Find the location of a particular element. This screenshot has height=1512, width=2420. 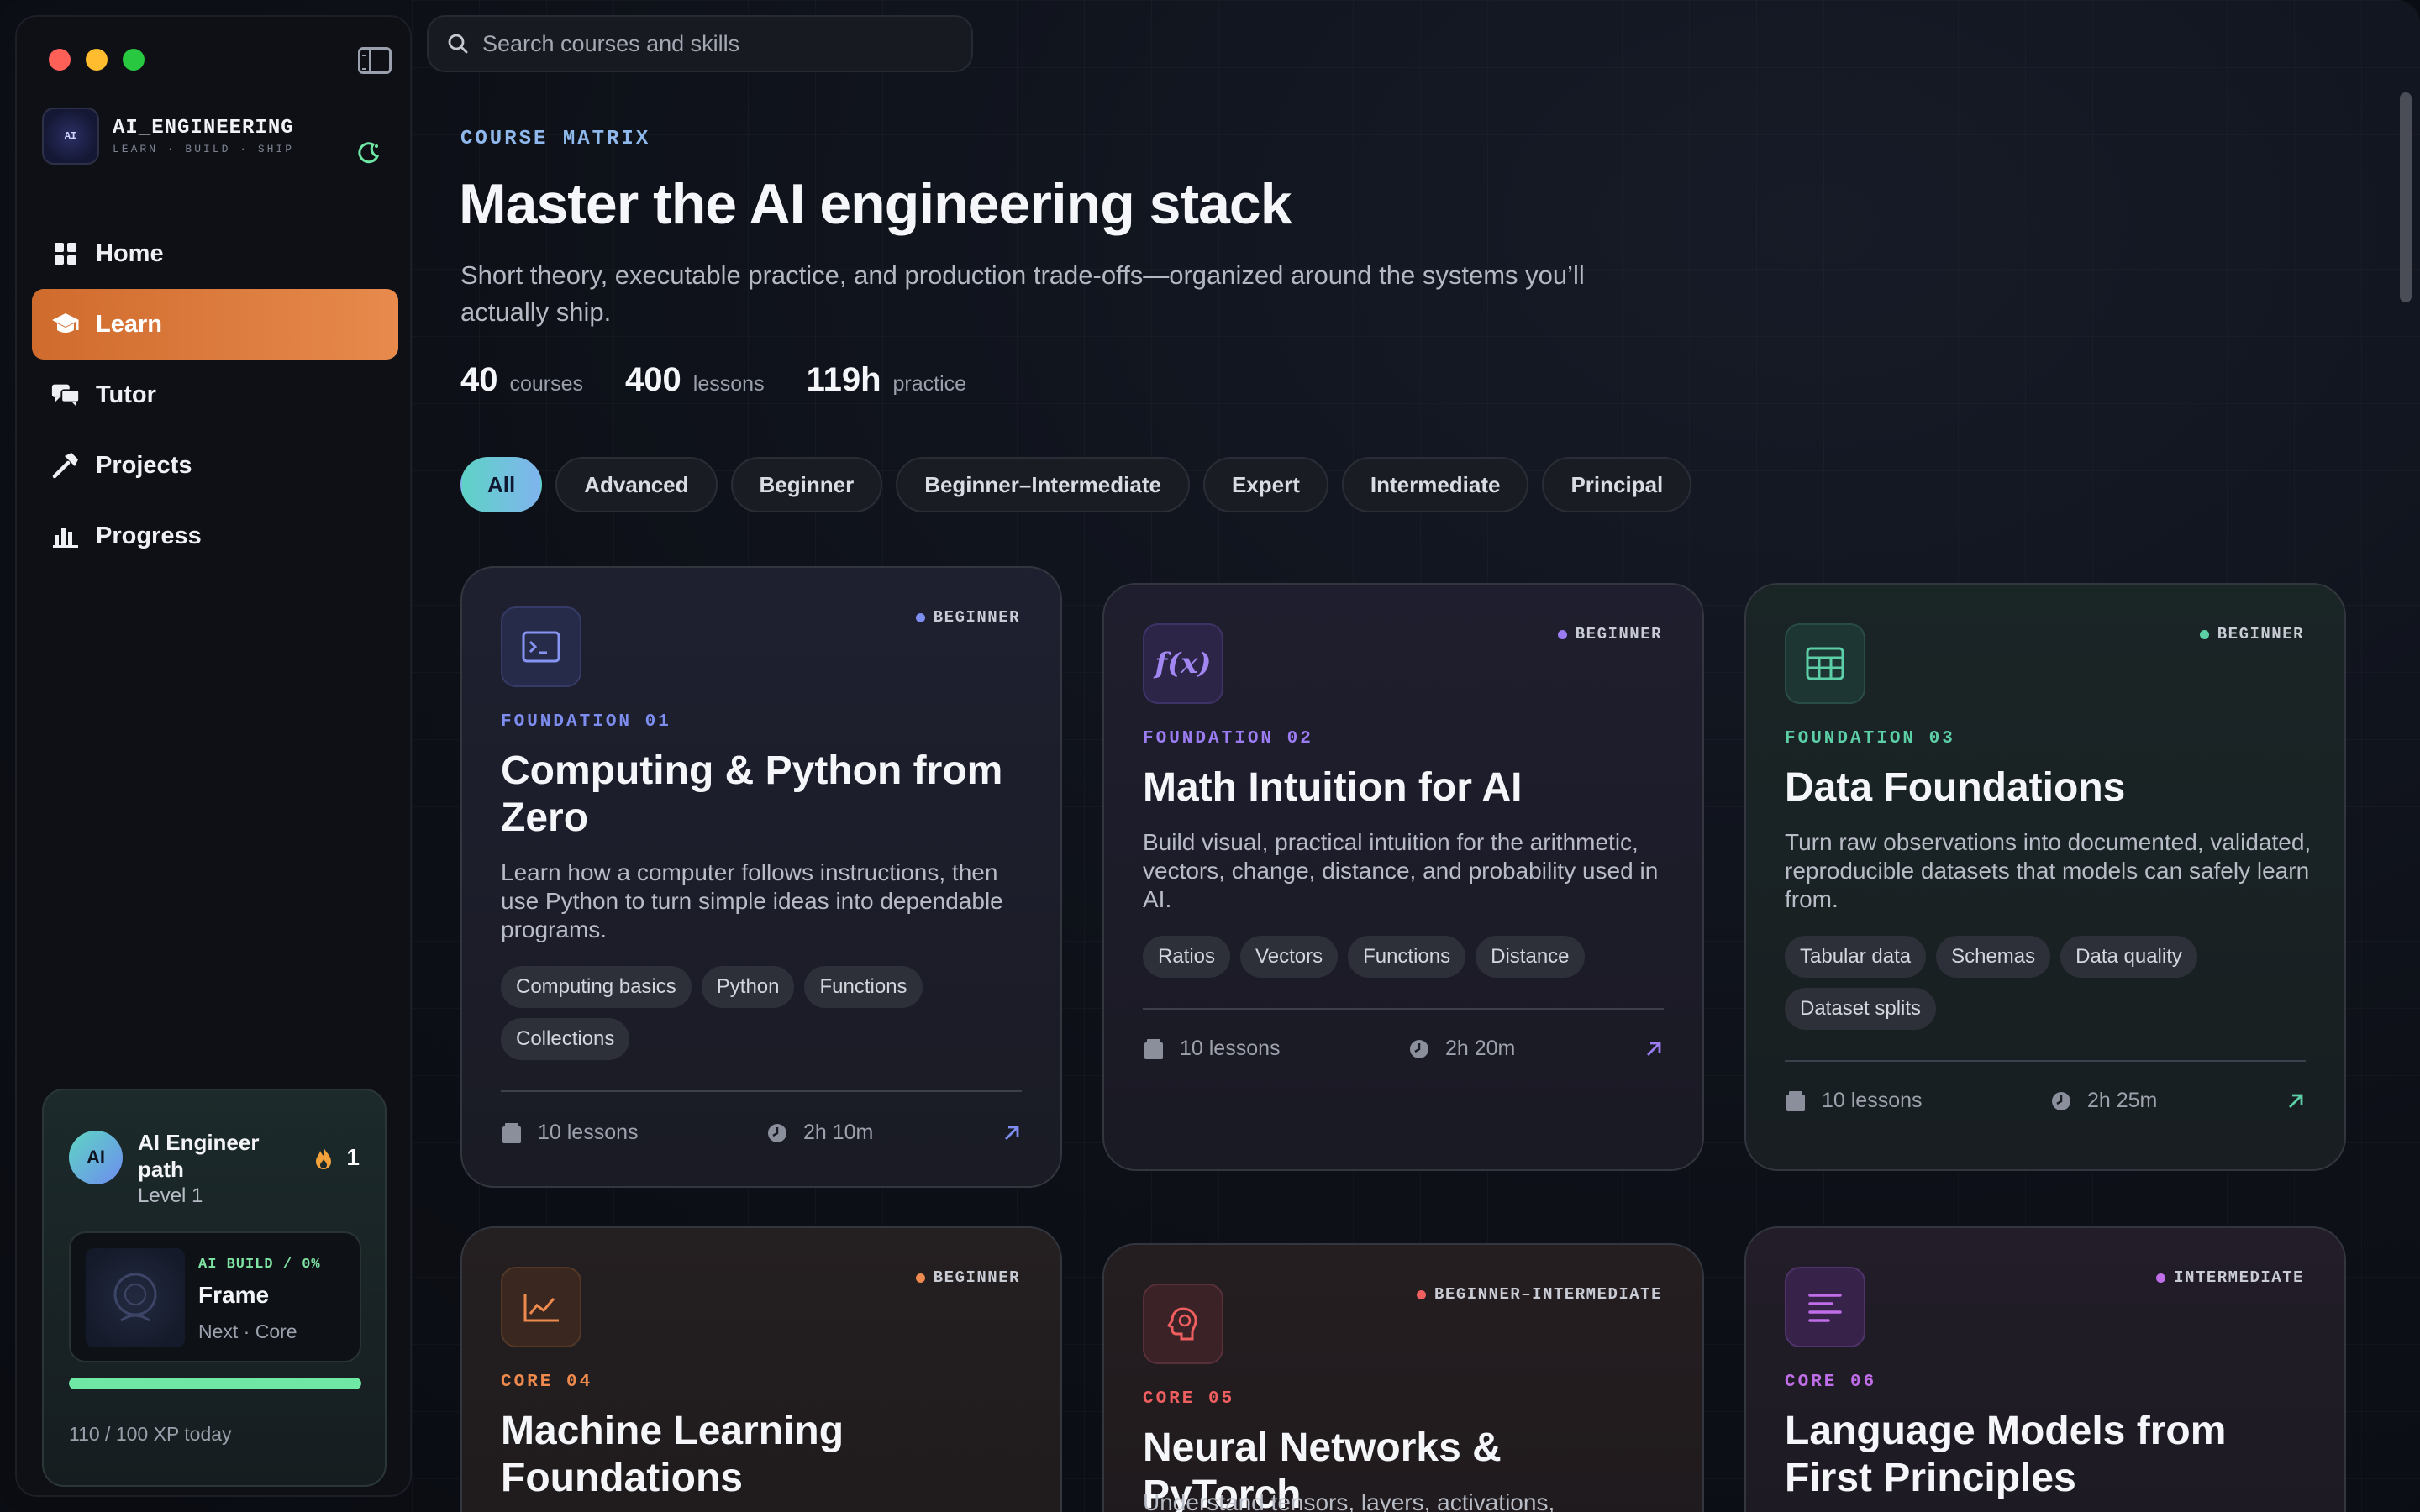

course-code: FOUNDATION 02 is located at coordinates (1228, 738).